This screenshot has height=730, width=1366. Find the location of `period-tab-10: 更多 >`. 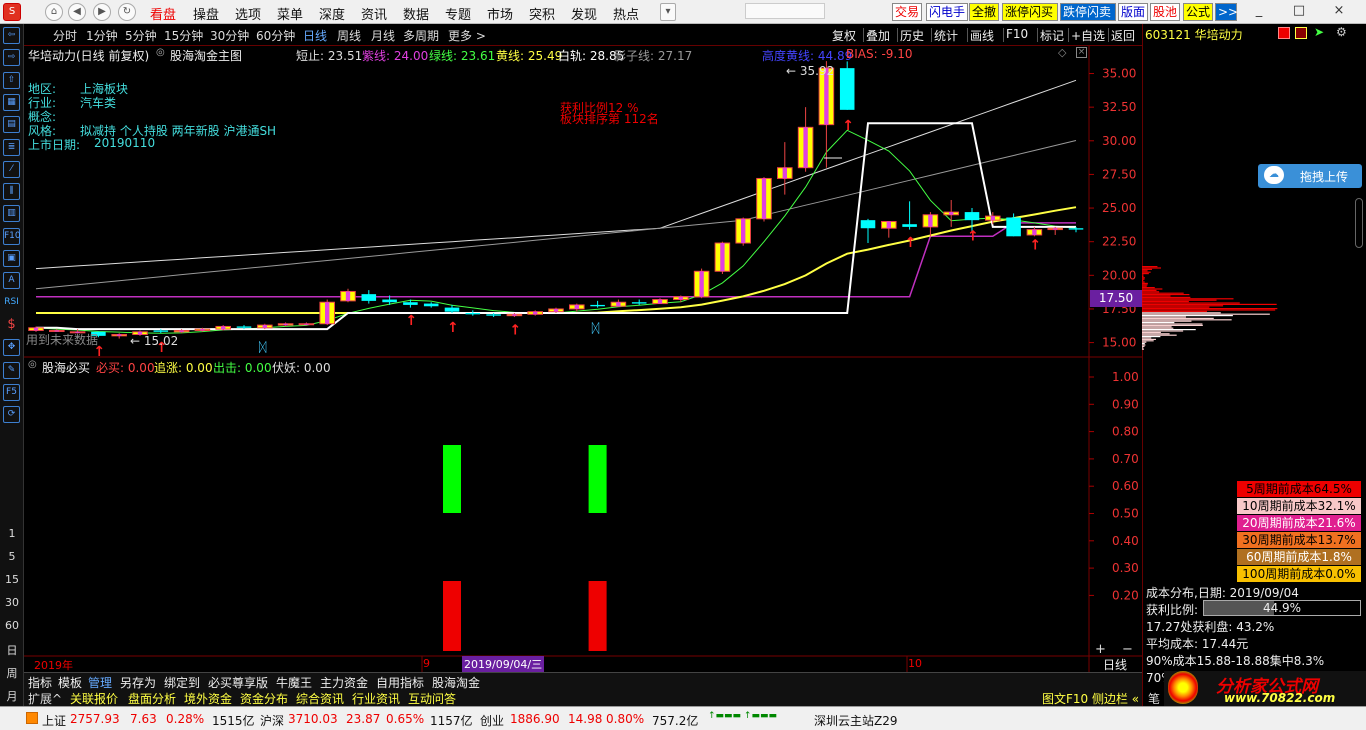

period-tab-10: 更多 > is located at coordinates (467, 35).